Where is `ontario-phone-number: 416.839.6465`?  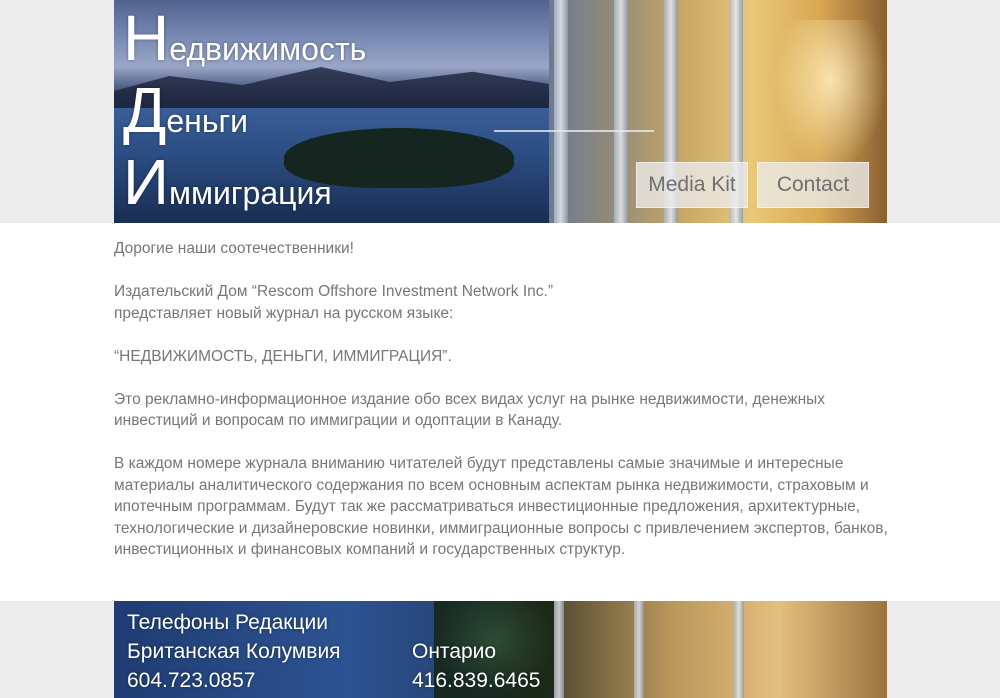 ontario-phone-number: 416.839.6465 is located at coordinates (476, 680).